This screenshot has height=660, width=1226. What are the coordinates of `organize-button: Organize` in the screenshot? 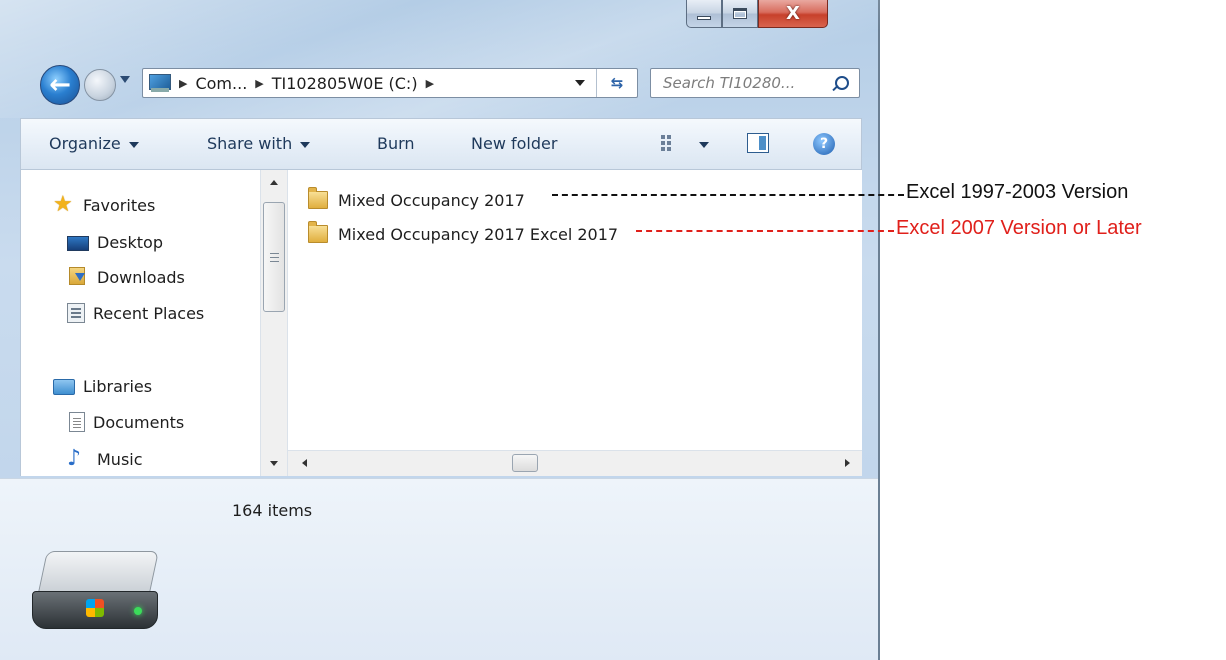 It's located at (94, 143).